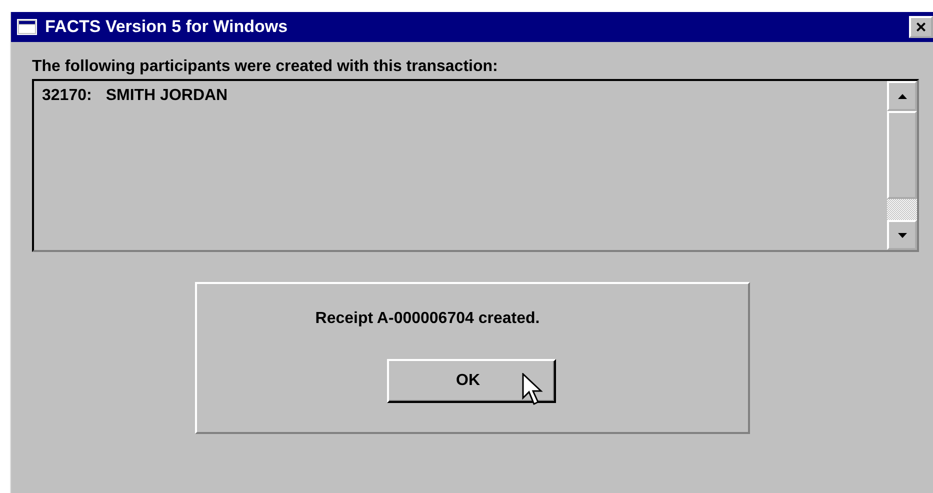  Describe the element at coordinates (902, 155) in the screenshot. I see `scroll-thumb` at that location.